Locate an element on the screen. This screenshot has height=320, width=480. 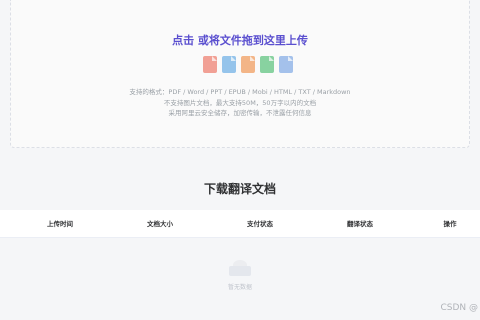
empty-state: 暂无数据 is located at coordinates (240, 274).